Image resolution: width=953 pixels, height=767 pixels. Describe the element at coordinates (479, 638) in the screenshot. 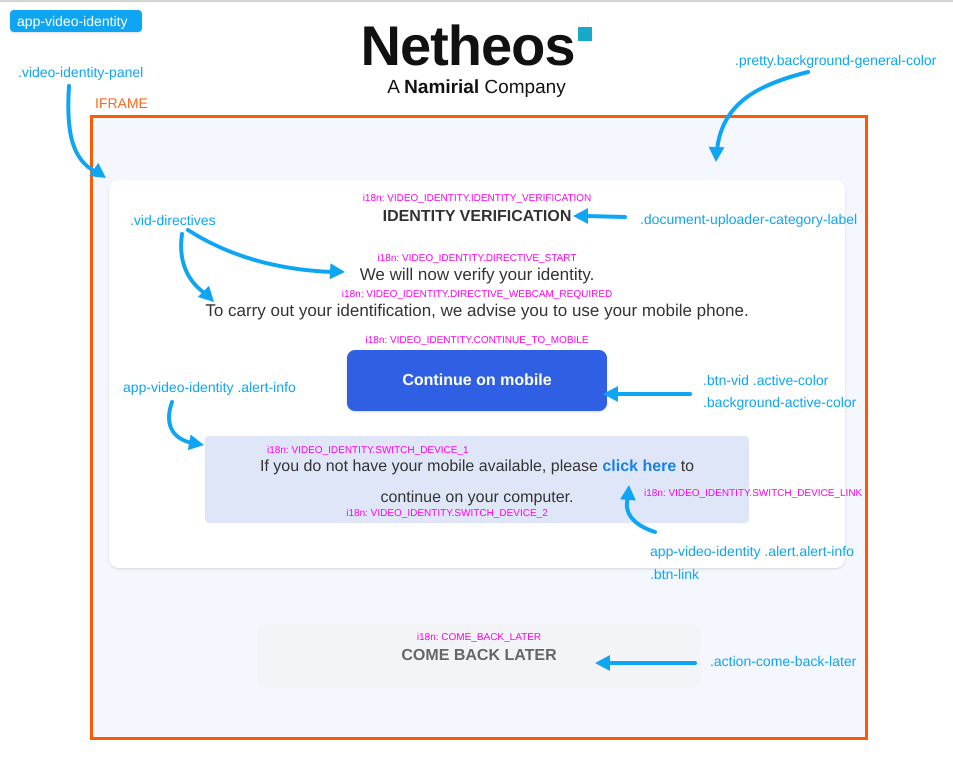

I see `i18n-key: i18n: COME_BACK_LATER` at that location.